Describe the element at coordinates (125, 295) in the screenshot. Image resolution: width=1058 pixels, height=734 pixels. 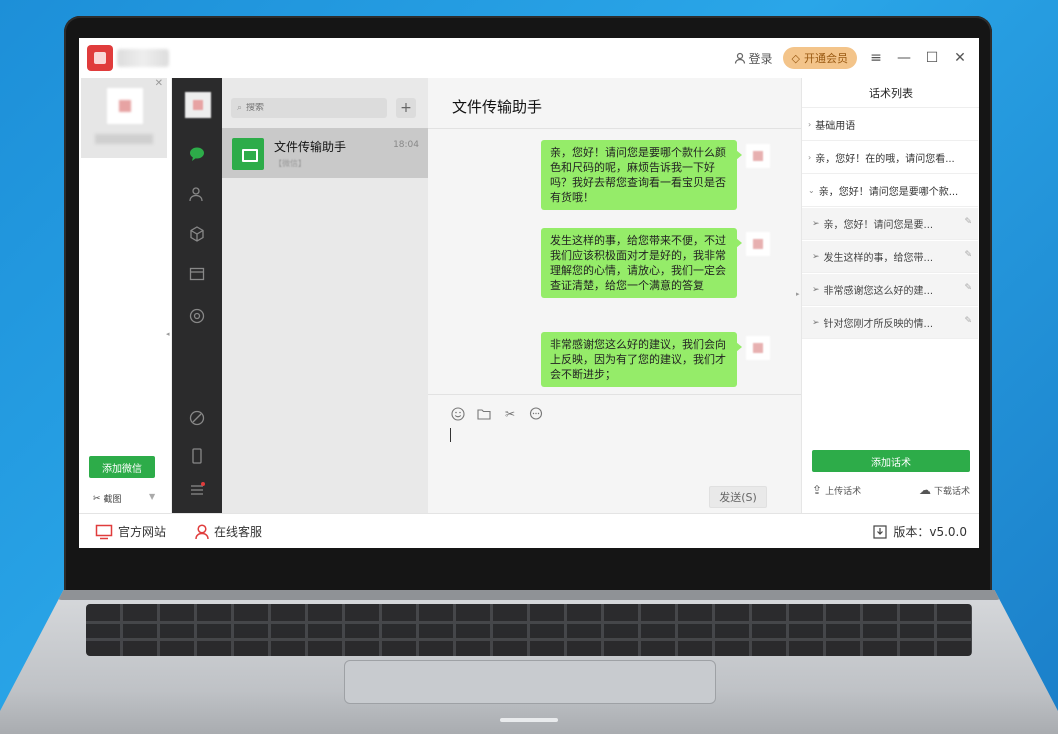
I see `account-column: ✕ 添加微信 ✂ 截图 ▼ ◂` at that location.